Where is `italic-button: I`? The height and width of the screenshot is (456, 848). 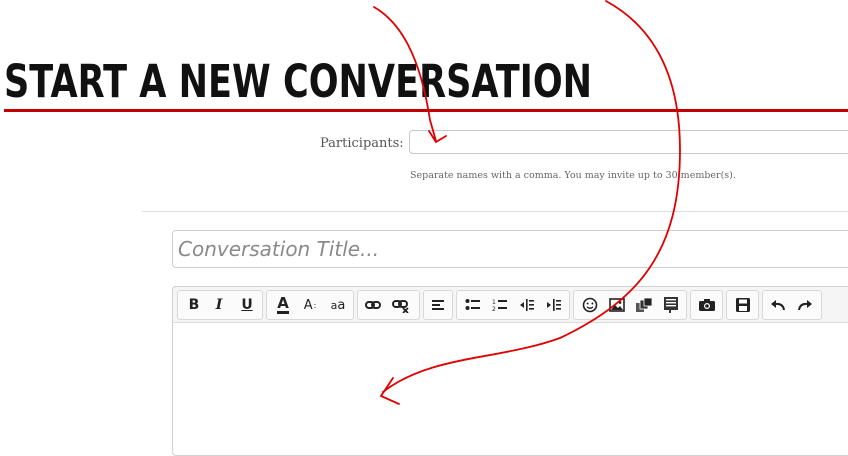
italic-button: I is located at coordinates (219, 305).